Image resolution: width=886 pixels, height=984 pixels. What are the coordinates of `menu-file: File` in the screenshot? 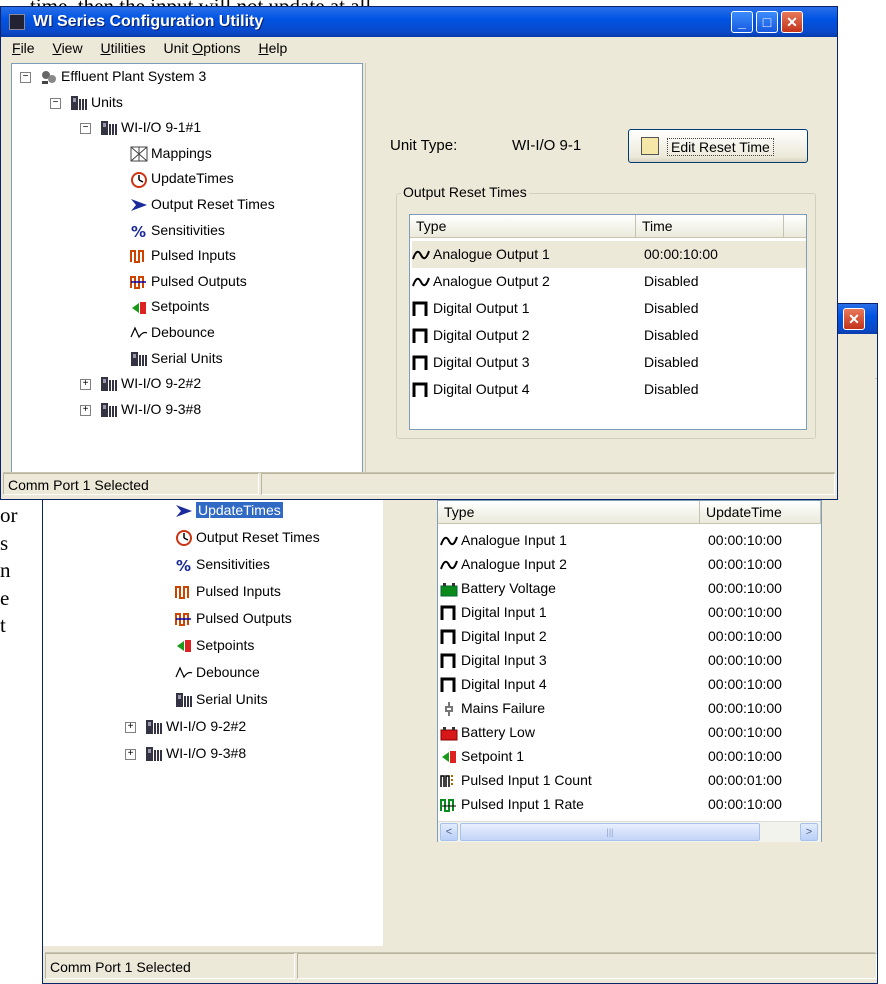 It's located at (23, 48).